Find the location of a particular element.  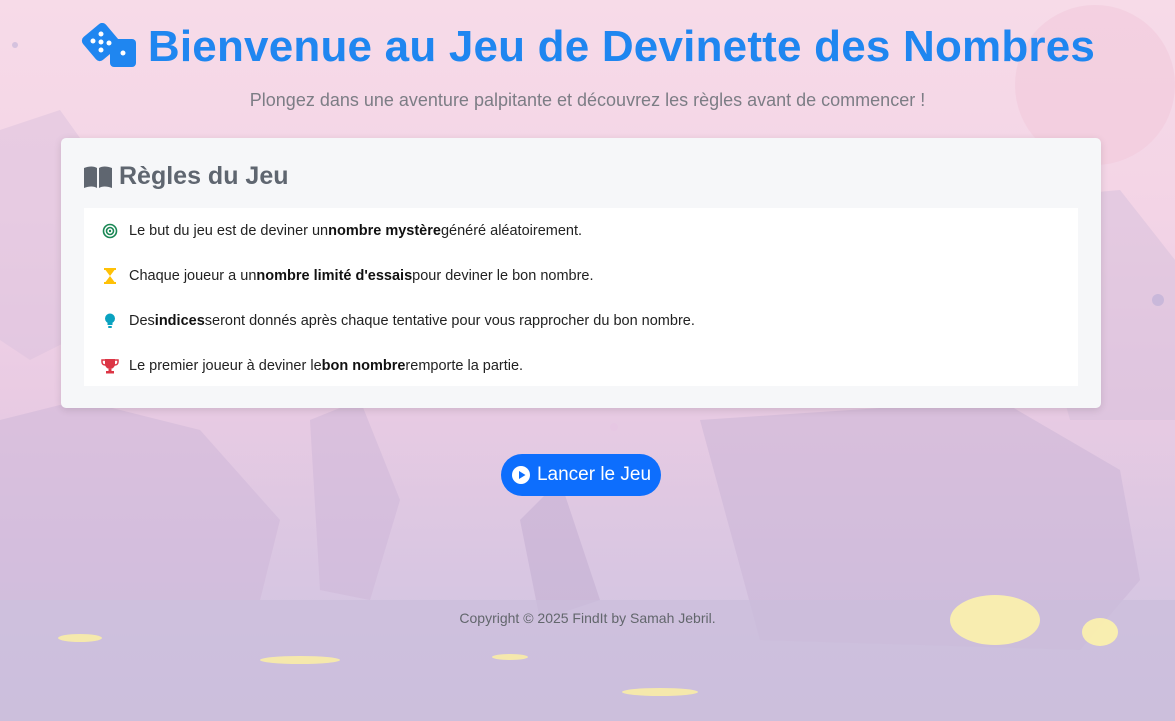

footer-copyright: Copyright © 2025 FindIt by Samah Jebril. is located at coordinates (587, 618).